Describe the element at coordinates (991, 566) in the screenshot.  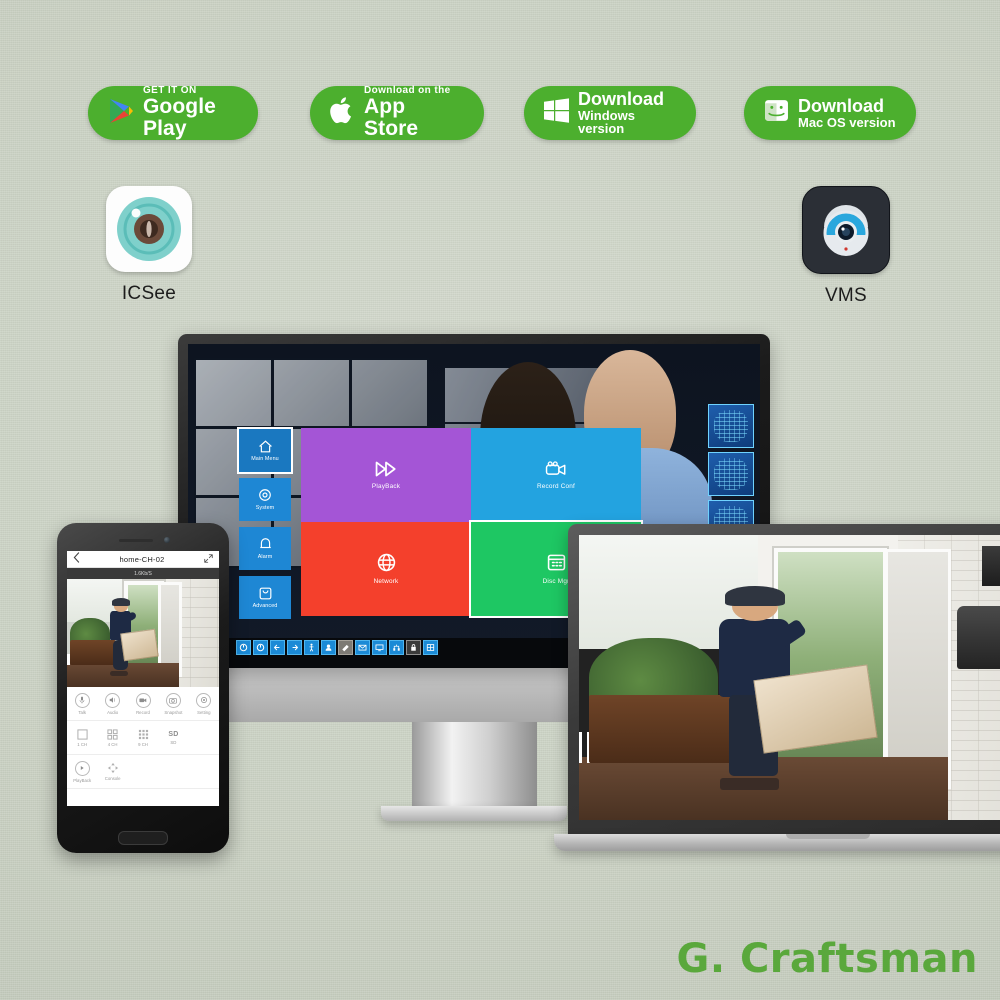
I see `porch-lamp` at that location.